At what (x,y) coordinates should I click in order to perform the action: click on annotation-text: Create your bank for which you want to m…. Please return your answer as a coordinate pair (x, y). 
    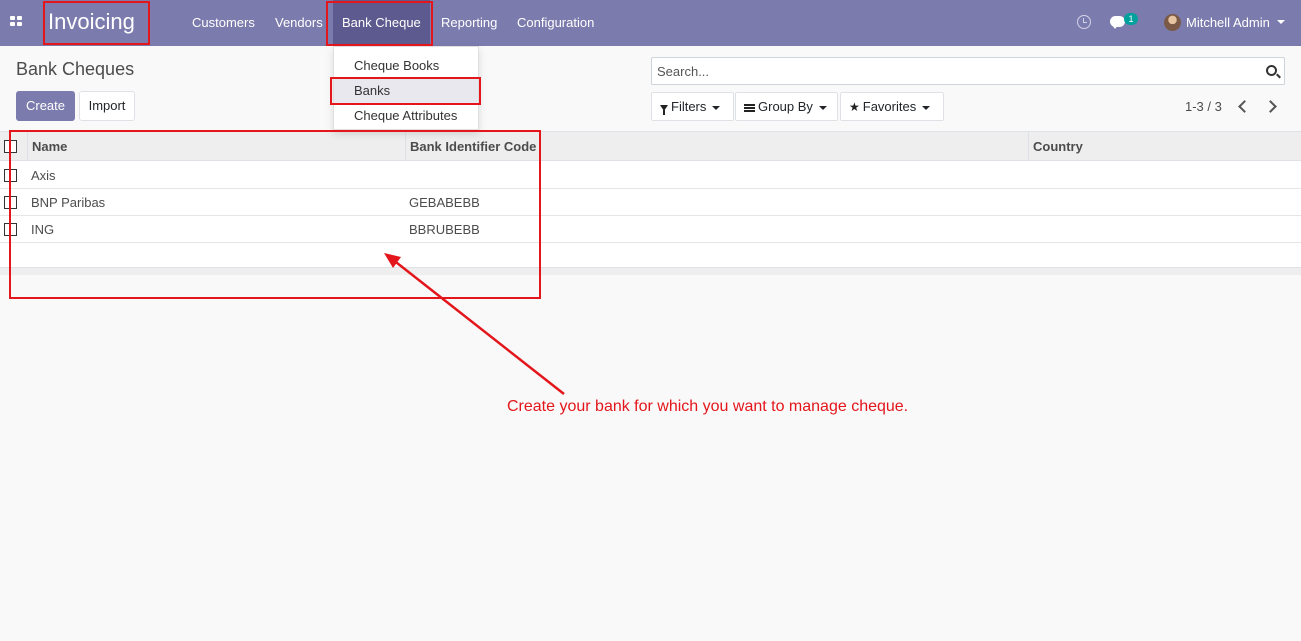
    Looking at the image, I should click on (708, 406).